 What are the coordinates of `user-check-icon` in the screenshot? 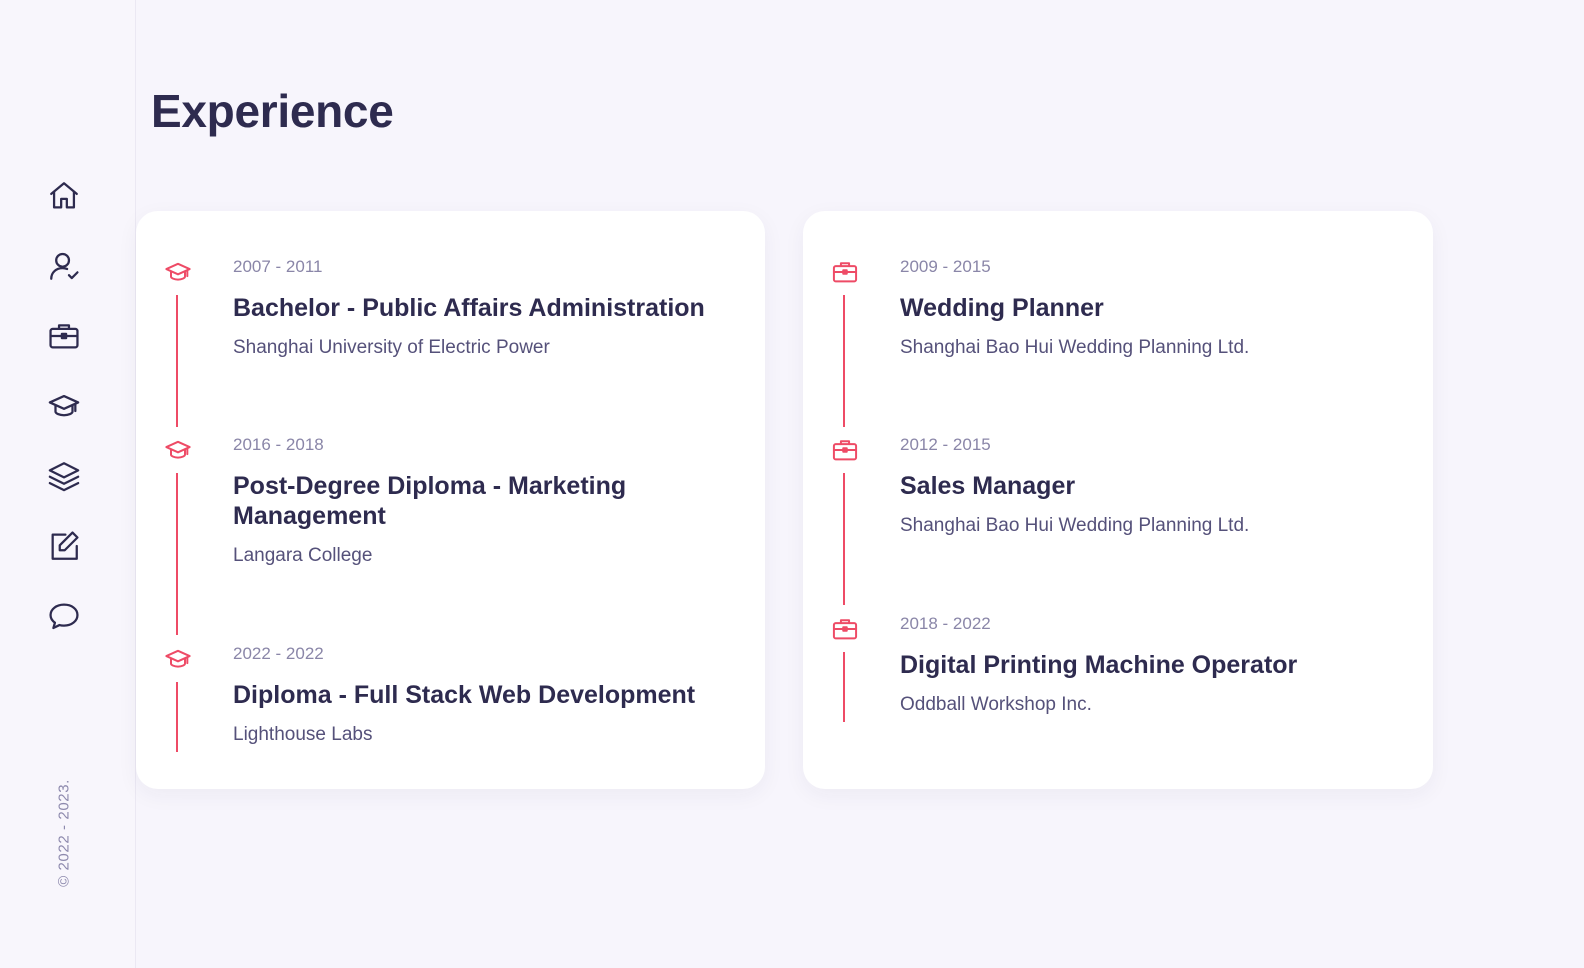 It's located at (64, 266).